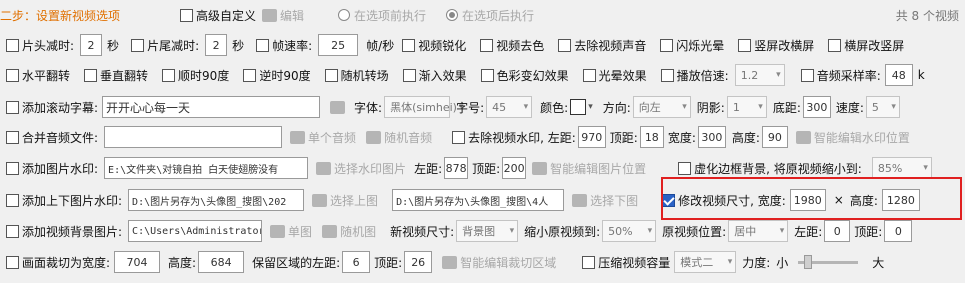  I want to click on img-top-input: 200, so click(514, 168).